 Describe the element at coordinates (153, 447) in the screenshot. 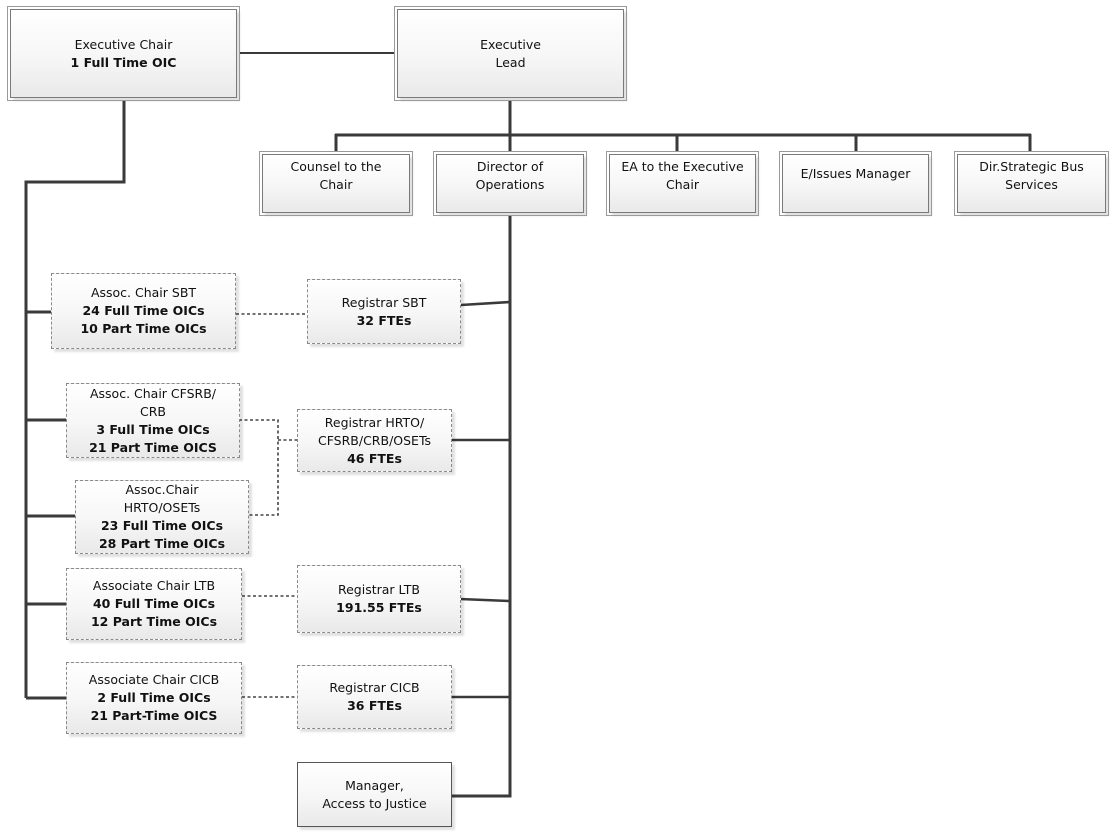

I see `node-detail: 21 Part Time OICS` at that location.